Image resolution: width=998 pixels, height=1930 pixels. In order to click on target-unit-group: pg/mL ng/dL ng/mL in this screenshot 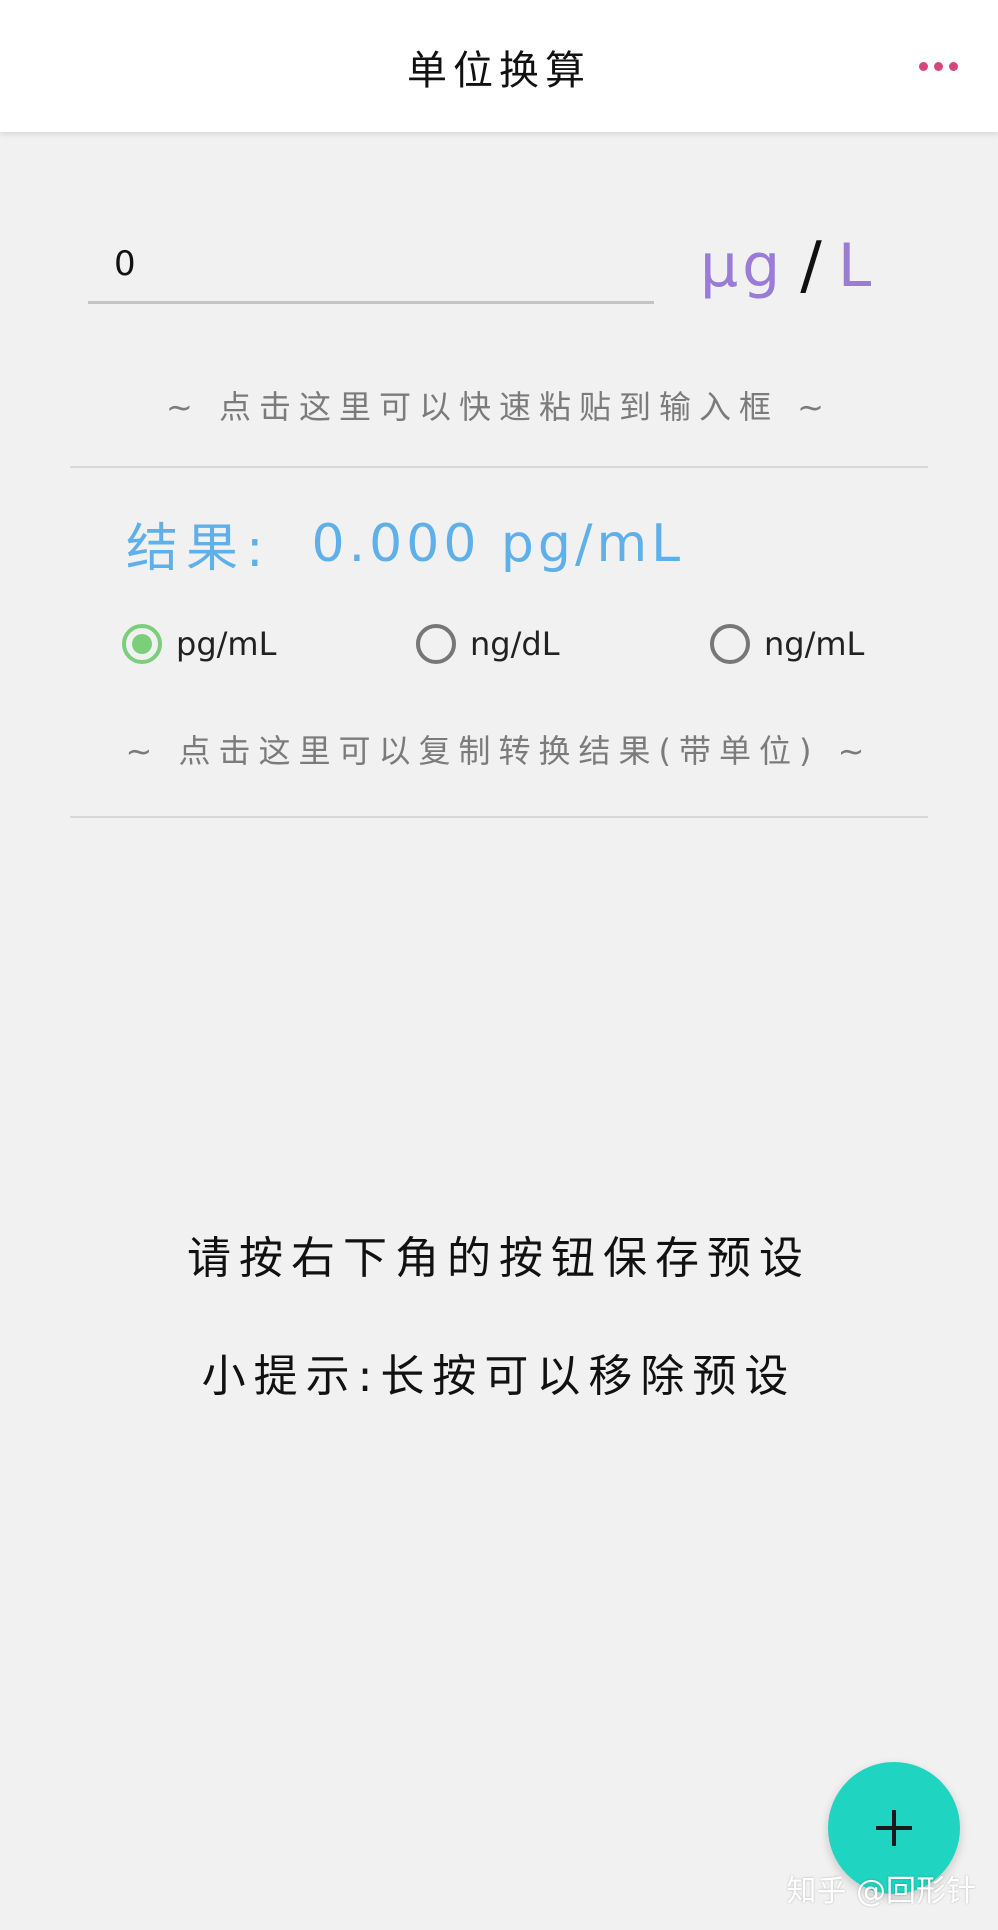, I will do `click(499, 644)`.